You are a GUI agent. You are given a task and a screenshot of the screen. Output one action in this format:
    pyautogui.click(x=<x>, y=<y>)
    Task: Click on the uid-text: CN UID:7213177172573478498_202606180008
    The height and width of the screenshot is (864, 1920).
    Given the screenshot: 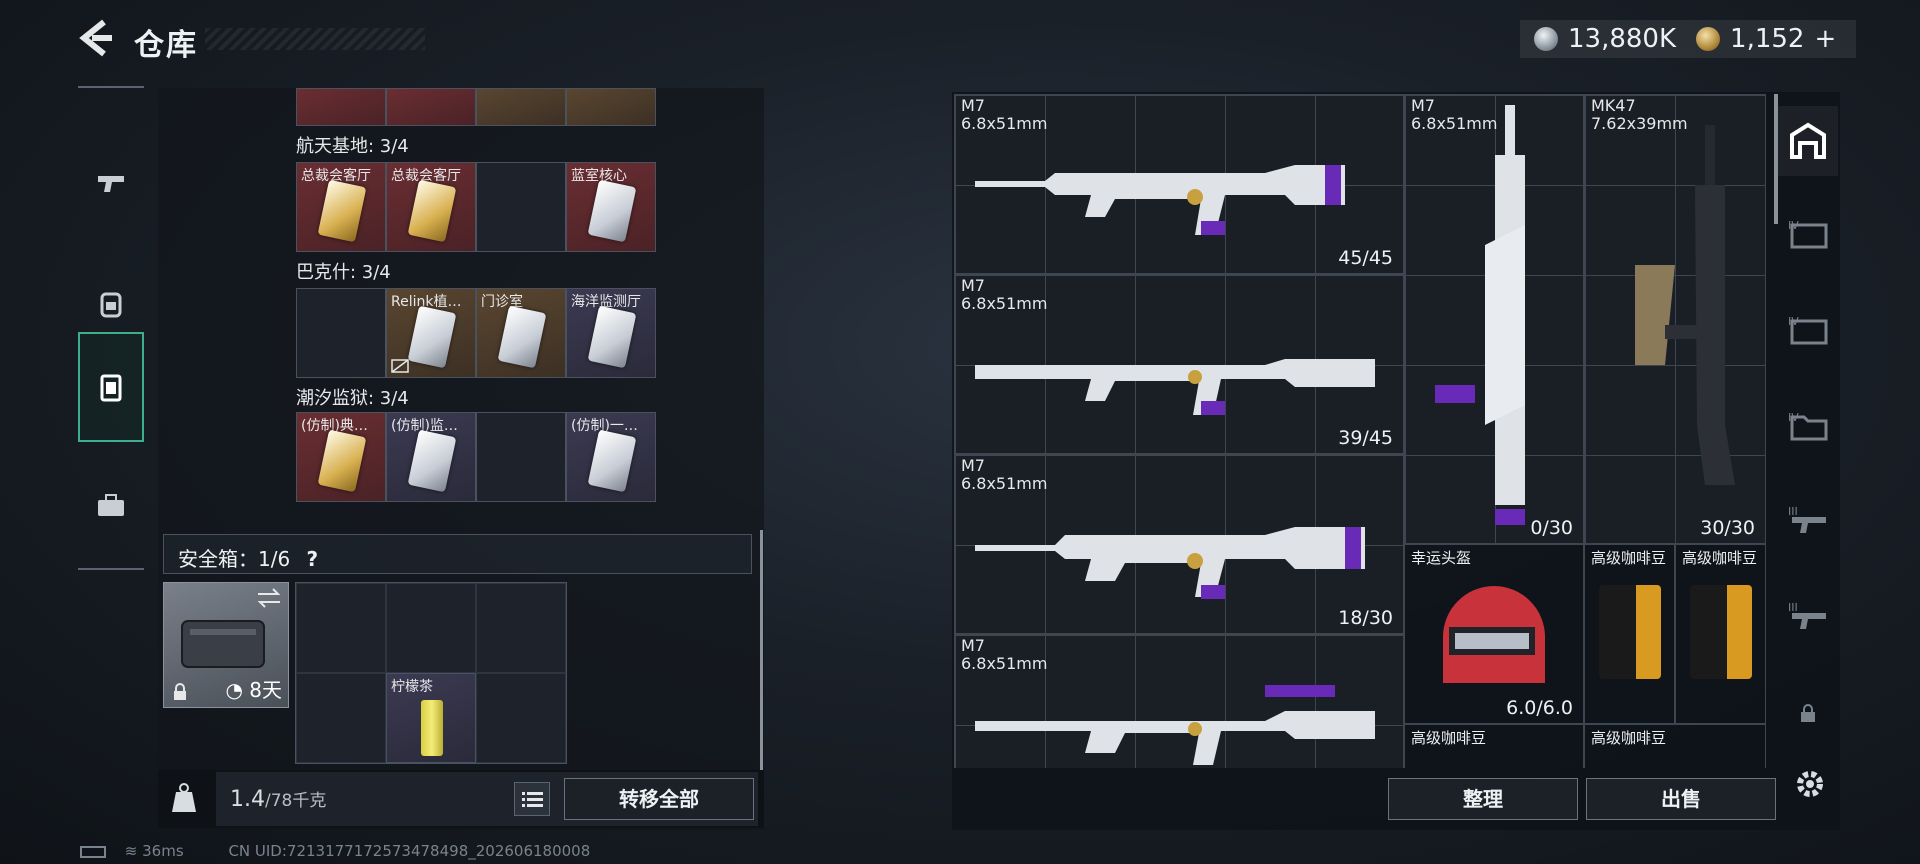 What is the action you would take?
    pyautogui.click(x=409, y=851)
    